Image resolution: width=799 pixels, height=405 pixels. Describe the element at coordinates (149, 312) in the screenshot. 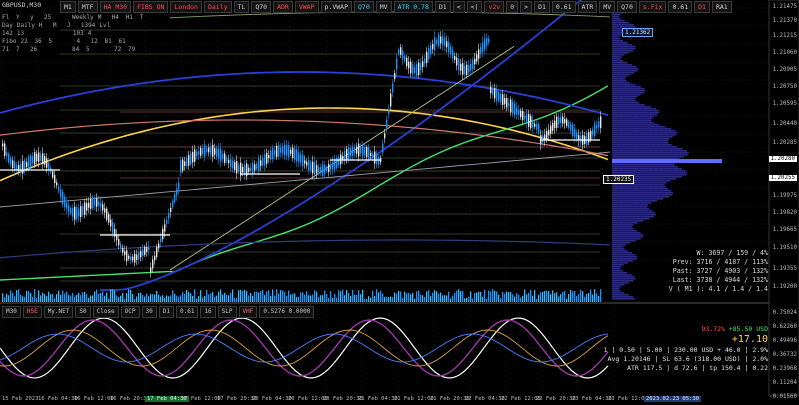

I see `indicator-button: 30` at that location.